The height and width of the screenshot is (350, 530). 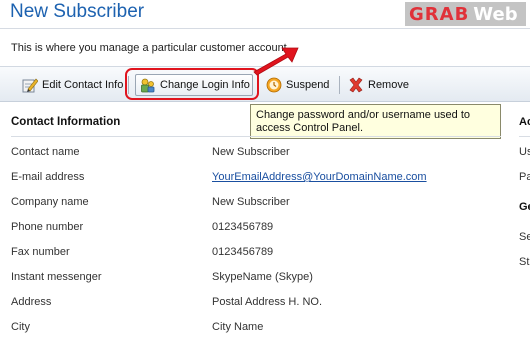 I want to click on grabweb-logo: GRAB Web, so click(x=465, y=14).